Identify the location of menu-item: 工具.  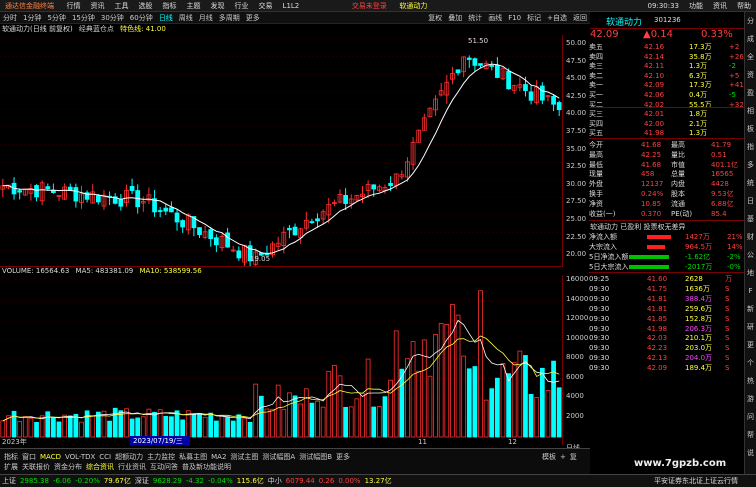
(122, 6).